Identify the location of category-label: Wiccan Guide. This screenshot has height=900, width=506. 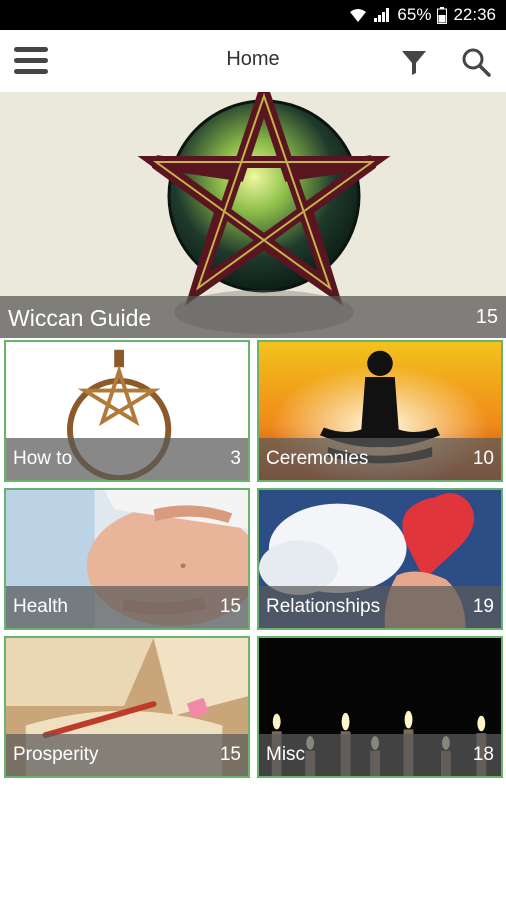
(80, 318).